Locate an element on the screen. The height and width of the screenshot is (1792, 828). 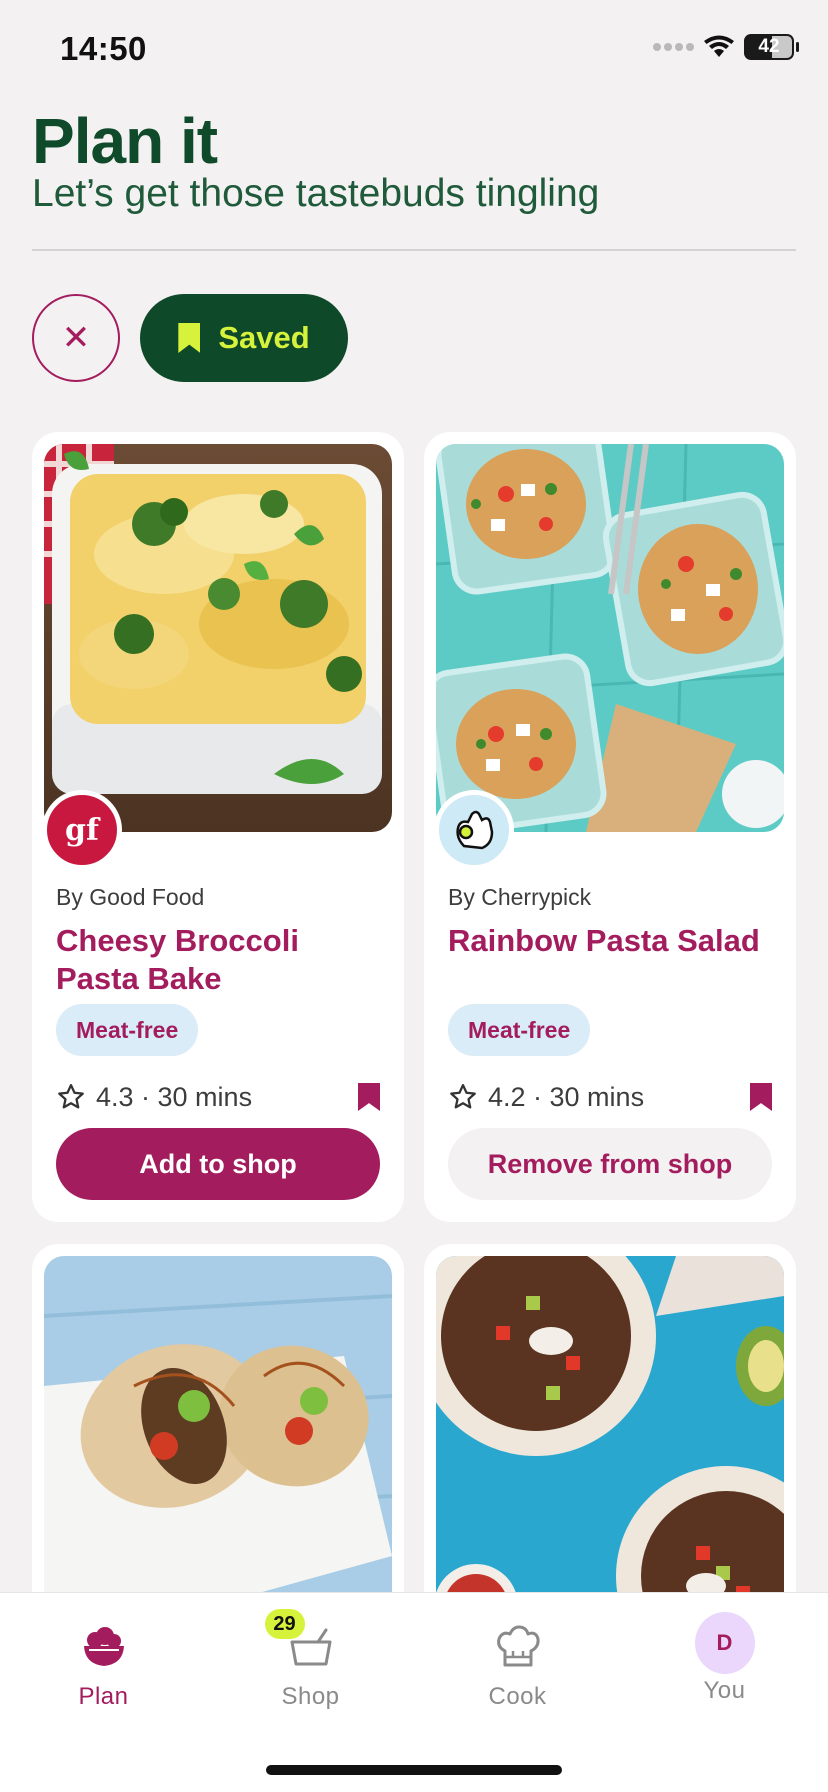
tab-label: Plan is located at coordinates (103, 1696).